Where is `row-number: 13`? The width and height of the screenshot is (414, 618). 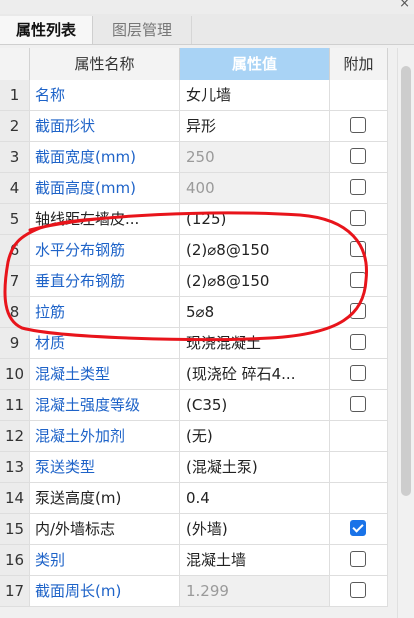 row-number: 13 is located at coordinates (15, 467).